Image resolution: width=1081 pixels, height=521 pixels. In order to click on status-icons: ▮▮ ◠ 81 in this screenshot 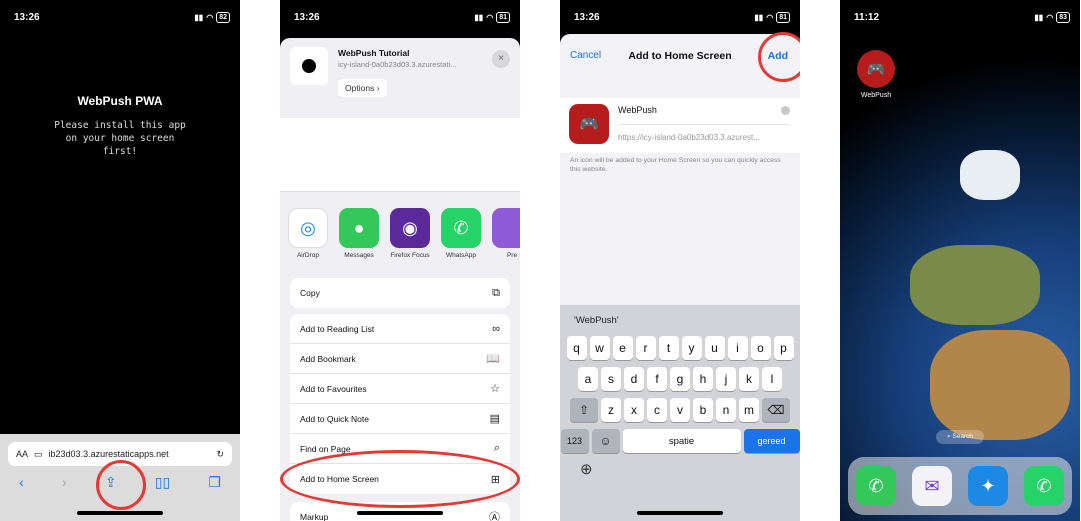, I will do `click(772, 17)`.